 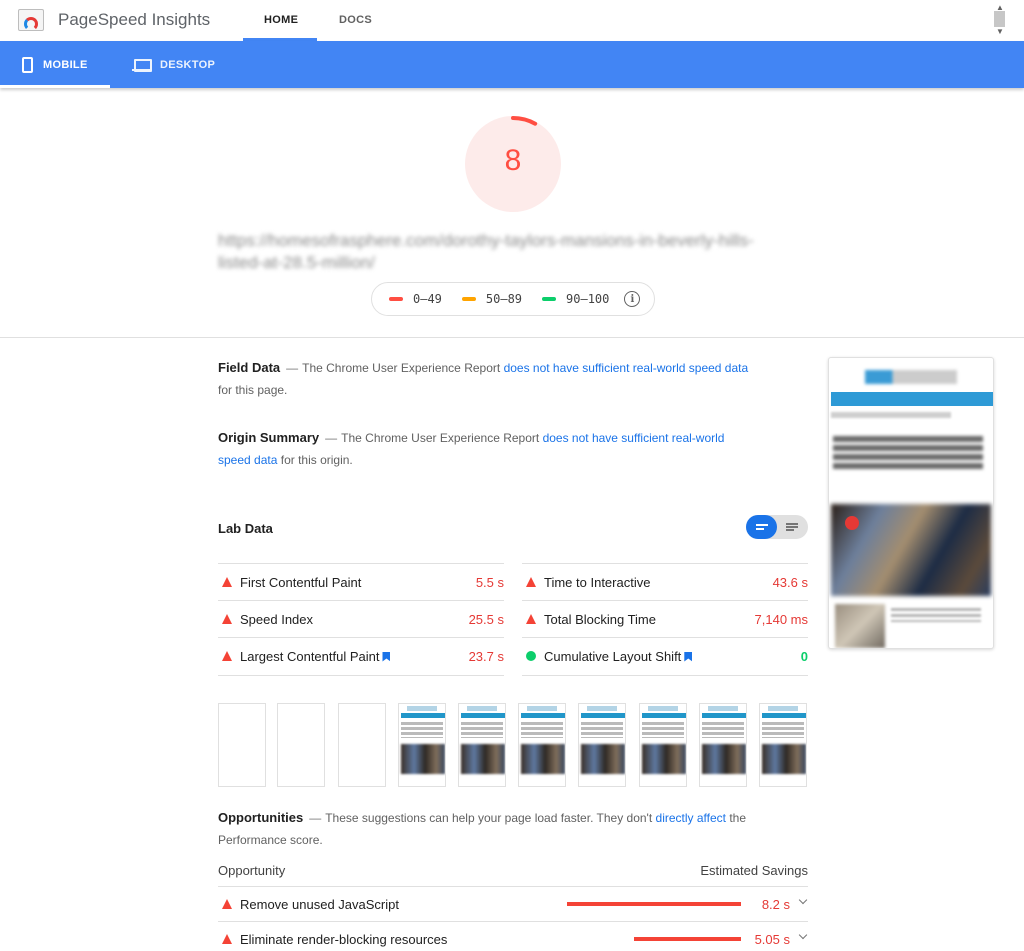 I want to click on metric-value: 25.5 s, so click(x=486, y=619).